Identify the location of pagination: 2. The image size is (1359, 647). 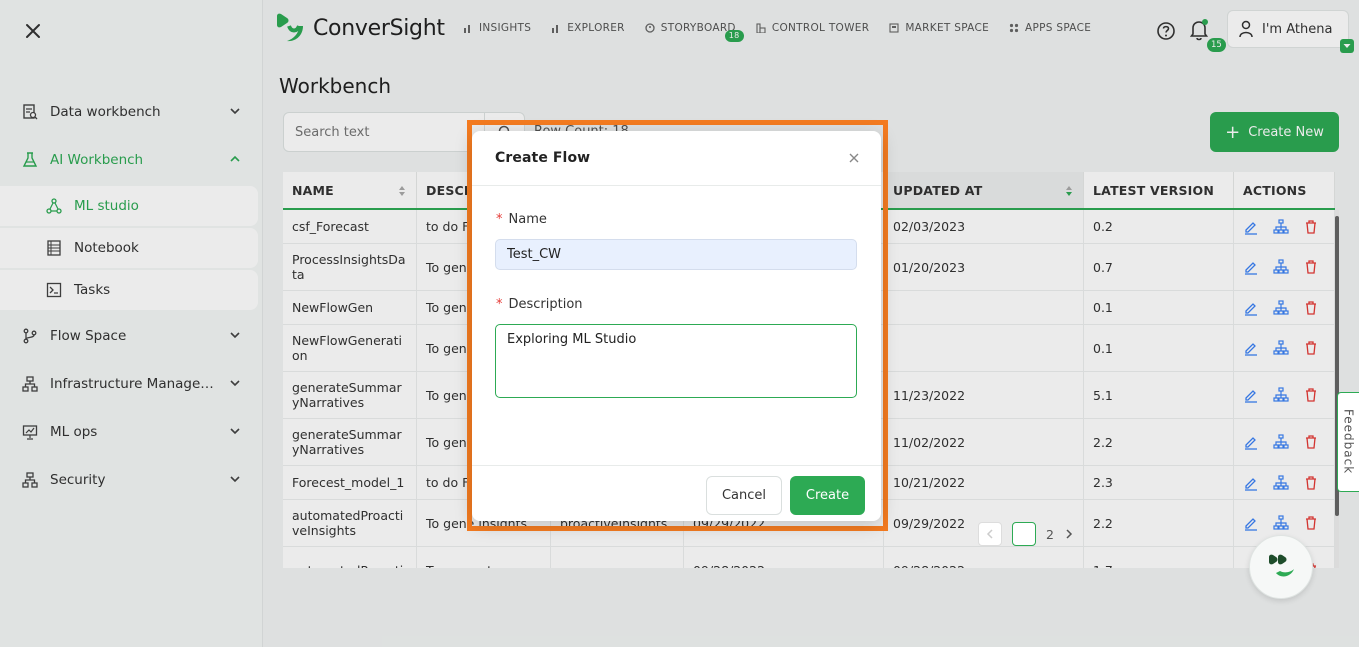
(1026, 534).